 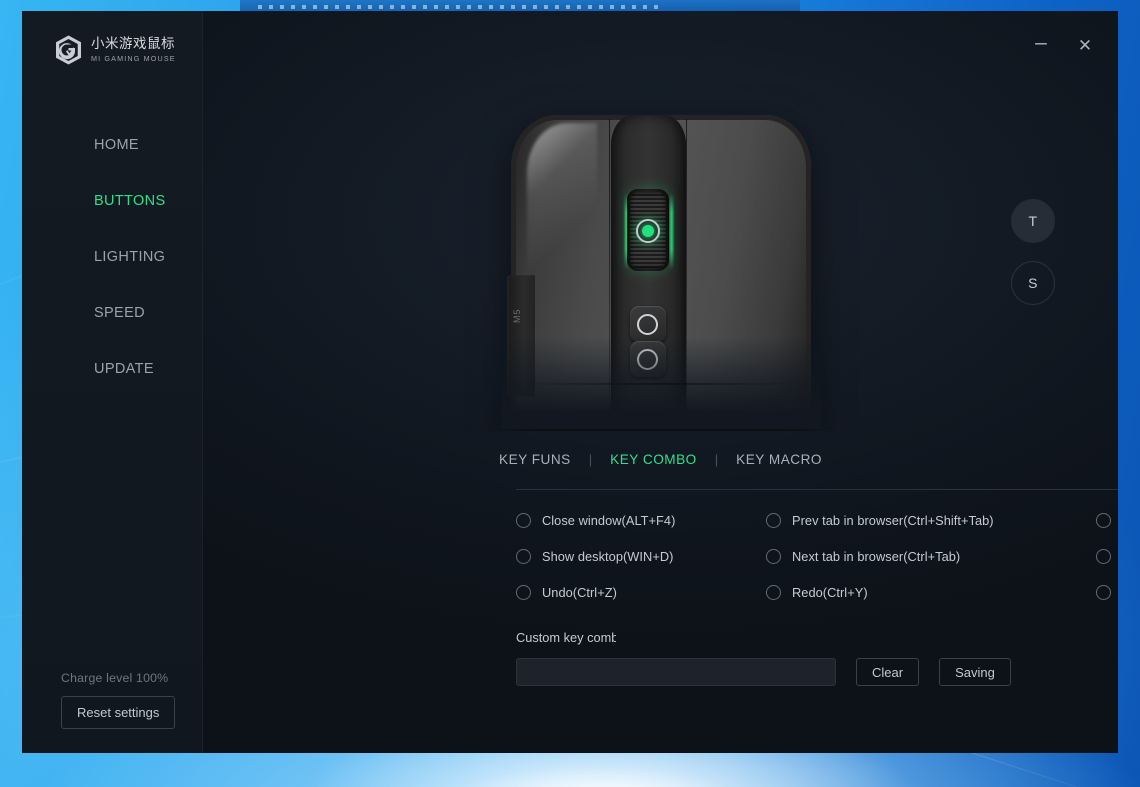 What do you see at coordinates (830, 592) in the screenshot?
I see `option-label: Redo(Ctrl+Y)` at bounding box center [830, 592].